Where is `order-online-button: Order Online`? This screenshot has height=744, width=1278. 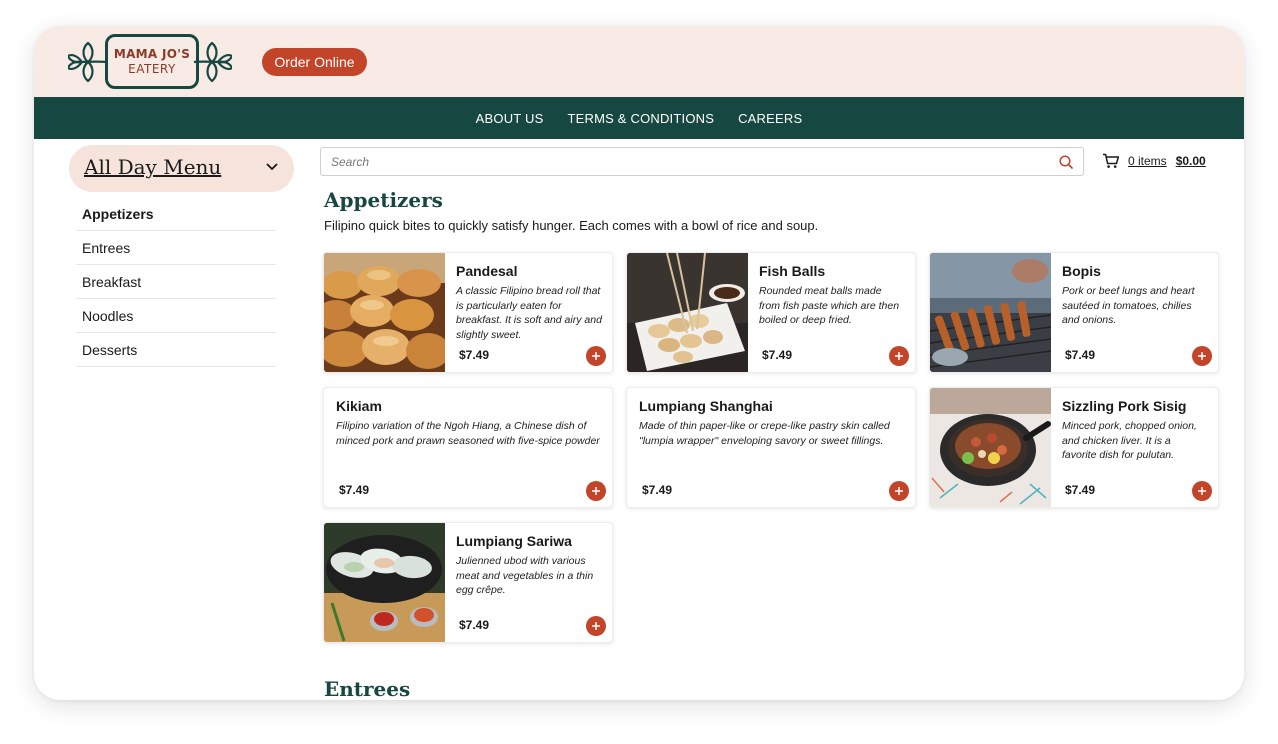
order-online-button: Order Online is located at coordinates (314, 62).